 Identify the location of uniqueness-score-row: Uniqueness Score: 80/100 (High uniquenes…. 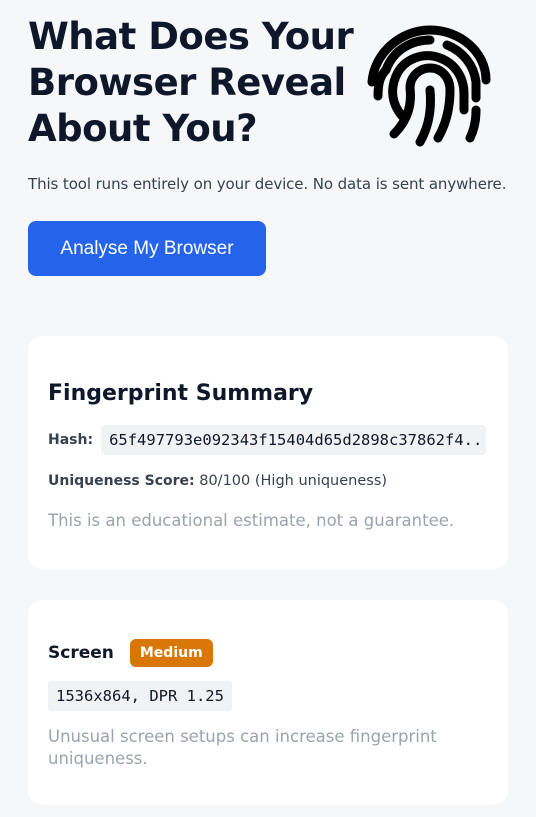
(217, 481).